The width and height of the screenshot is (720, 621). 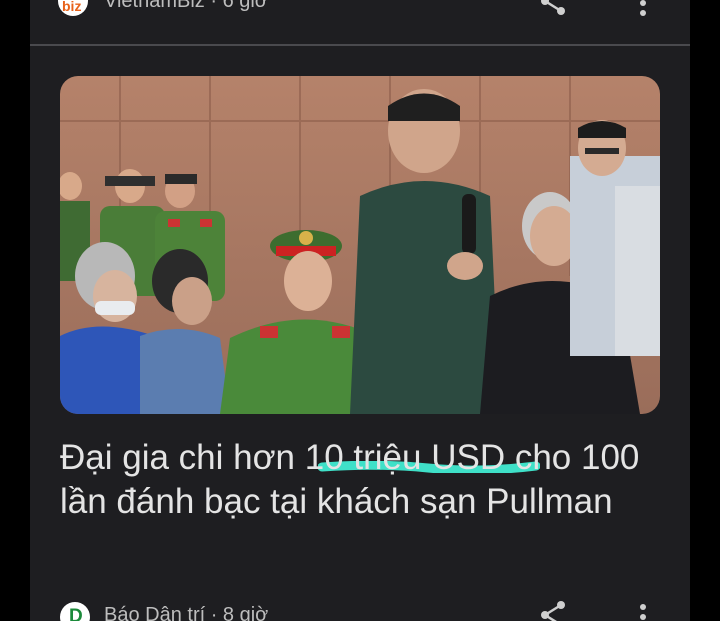 I want to click on previous-card-source-row: biz VietnamBiz · 6 giờ, so click(x=360, y=22).